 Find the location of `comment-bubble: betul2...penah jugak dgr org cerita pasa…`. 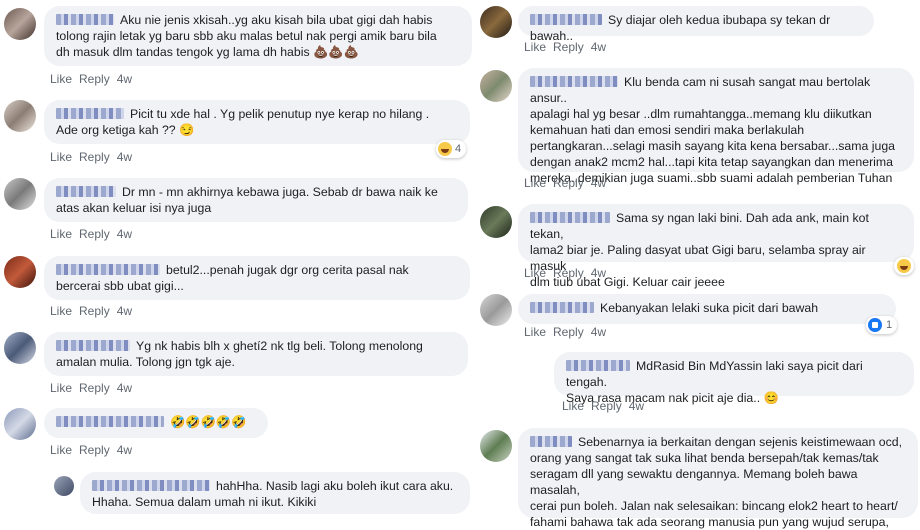

comment-bubble: betul2...penah jugak dgr org cerita pasa… is located at coordinates (257, 278).